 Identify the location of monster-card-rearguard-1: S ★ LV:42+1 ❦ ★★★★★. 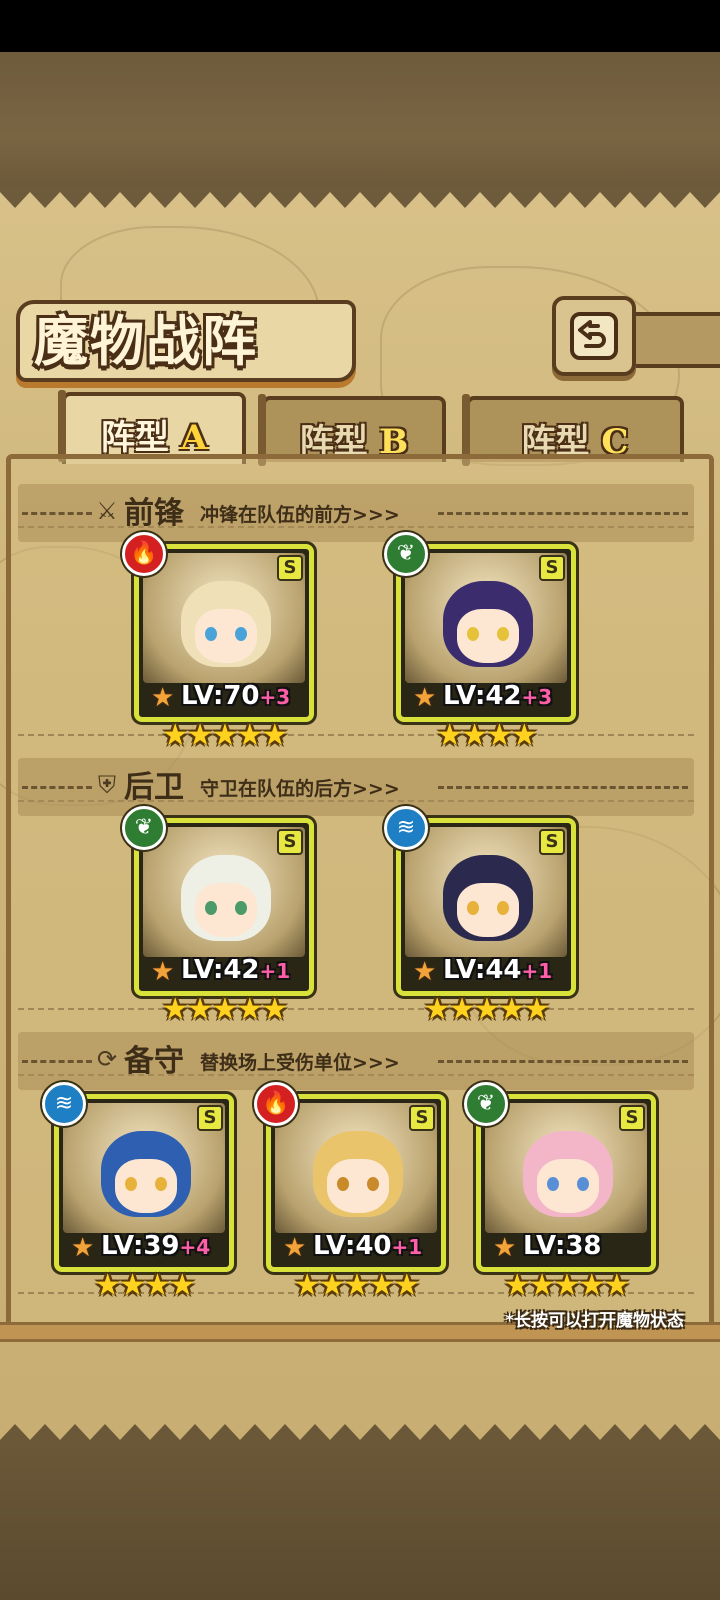
(218, 916).